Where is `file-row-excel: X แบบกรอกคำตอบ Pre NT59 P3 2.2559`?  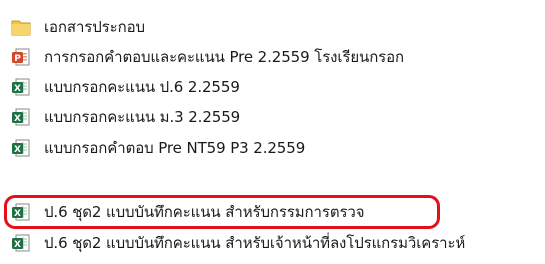
file-row-excel: X แบบกรอกคำตอบ Pre NT59 P3 2.2559 is located at coordinates (157, 148).